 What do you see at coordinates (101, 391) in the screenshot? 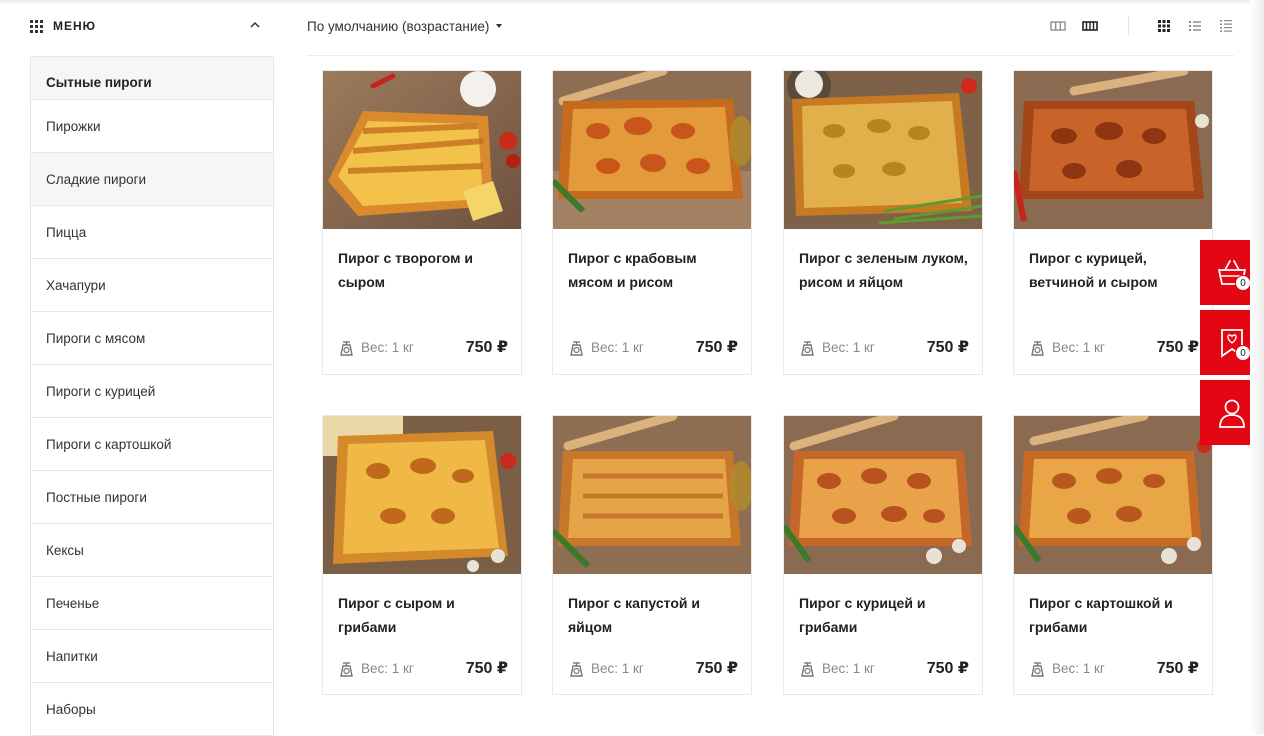
I see `menu-item-label: Пироги с курицей` at bounding box center [101, 391].